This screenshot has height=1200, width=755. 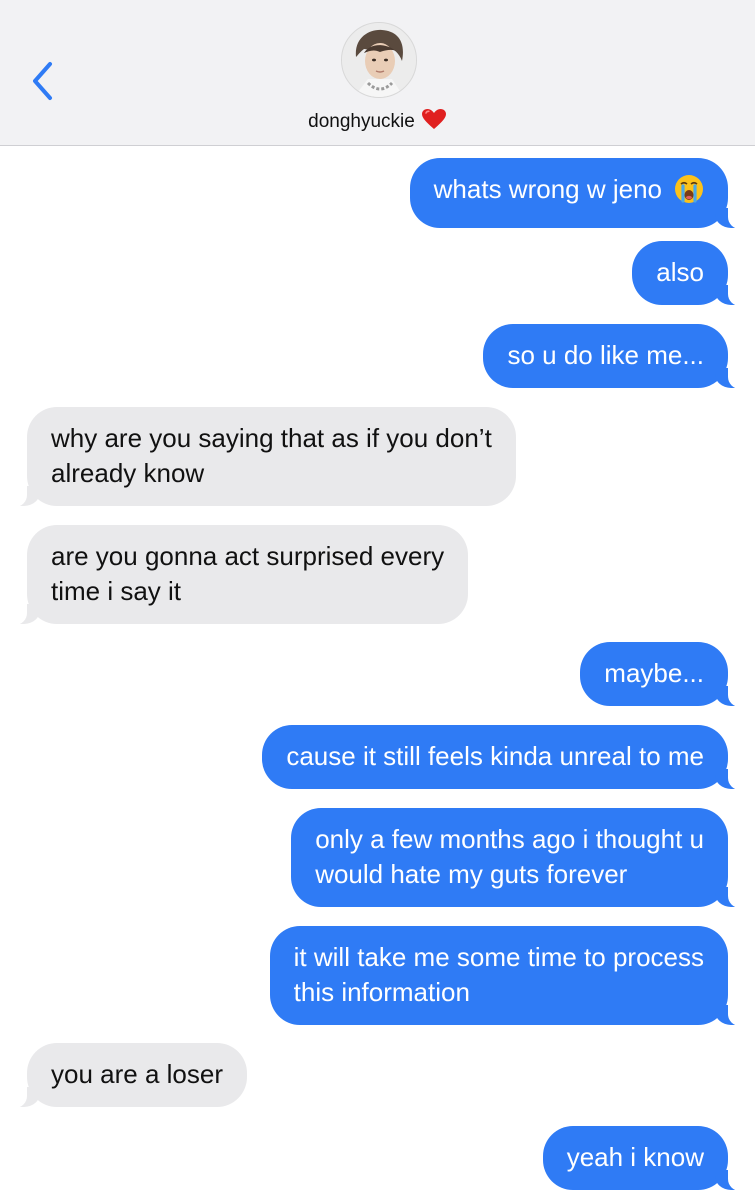 I want to click on message-text-line: are you gonna act surprised every, so click(x=248, y=556).